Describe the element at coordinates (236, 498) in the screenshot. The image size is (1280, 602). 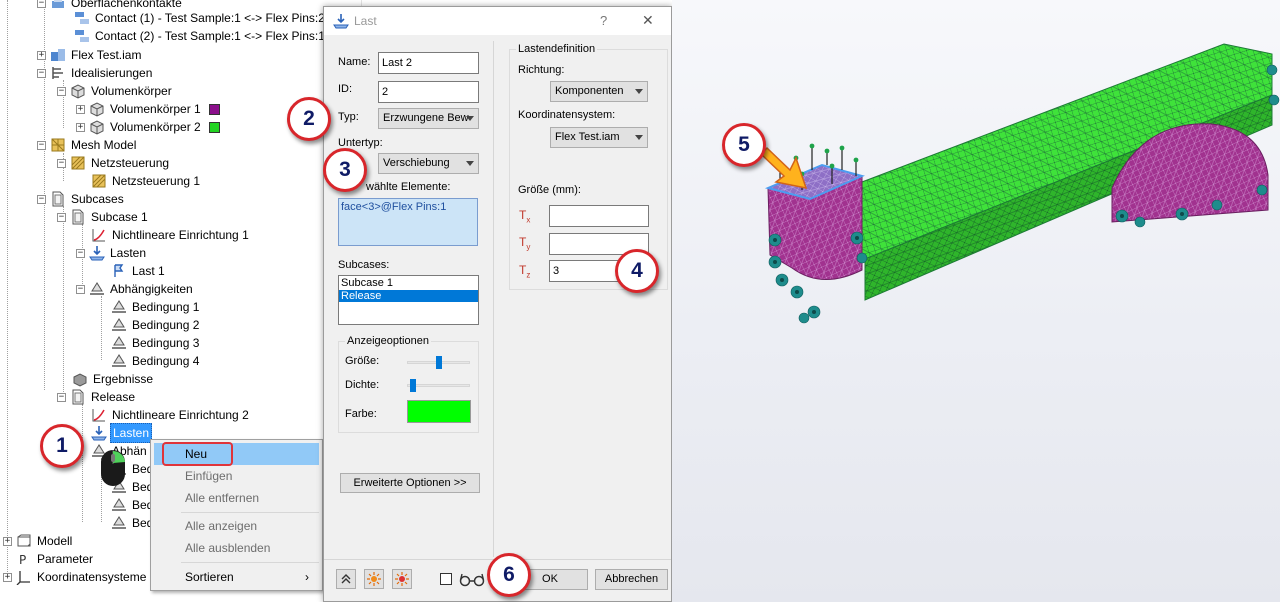
I see `menu-item-alle-entfernen: Alle entfernen` at that location.